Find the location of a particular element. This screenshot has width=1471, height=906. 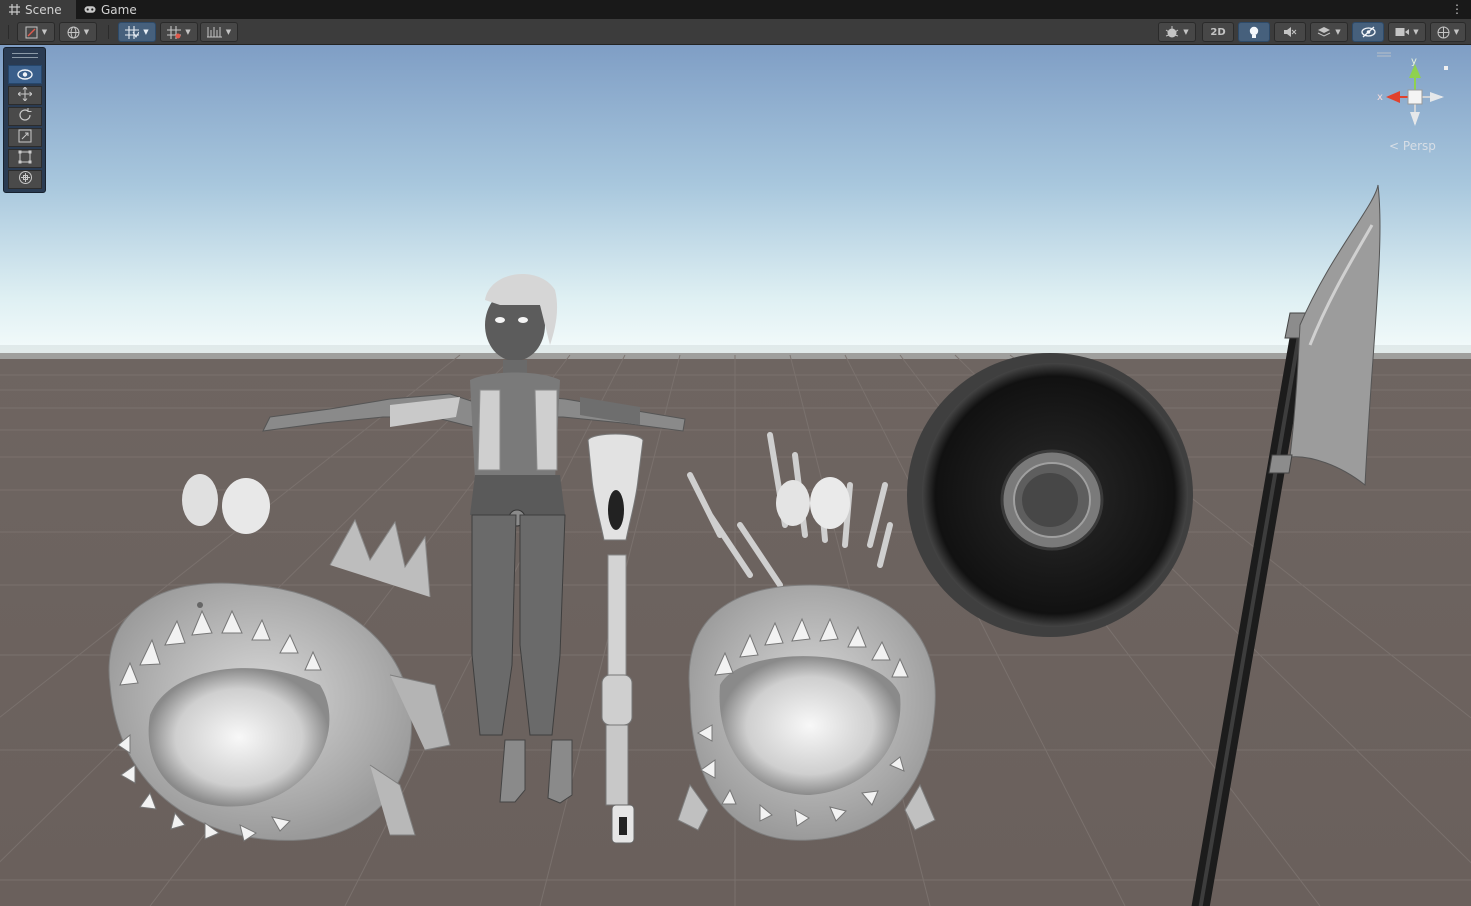

global-dropdown: ▼ is located at coordinates (78, 32).